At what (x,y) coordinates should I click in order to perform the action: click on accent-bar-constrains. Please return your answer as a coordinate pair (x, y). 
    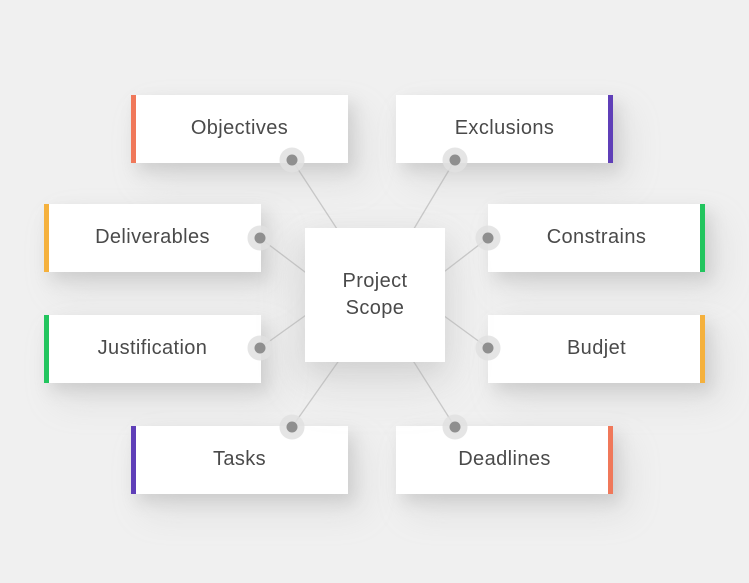
    Looking at the image, I should click on (702, 238).